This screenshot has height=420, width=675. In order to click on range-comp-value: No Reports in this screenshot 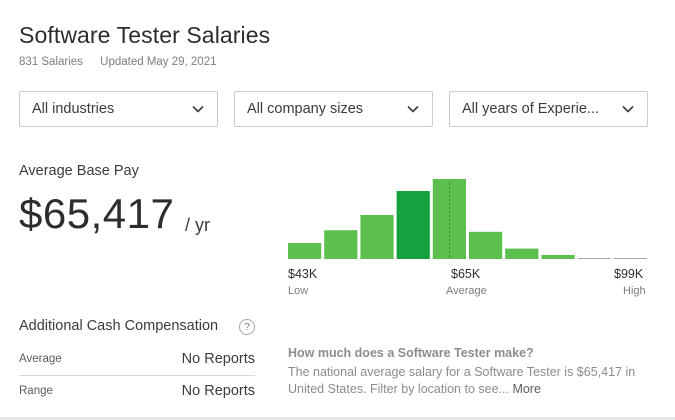, I will do `click(218, 391)`.